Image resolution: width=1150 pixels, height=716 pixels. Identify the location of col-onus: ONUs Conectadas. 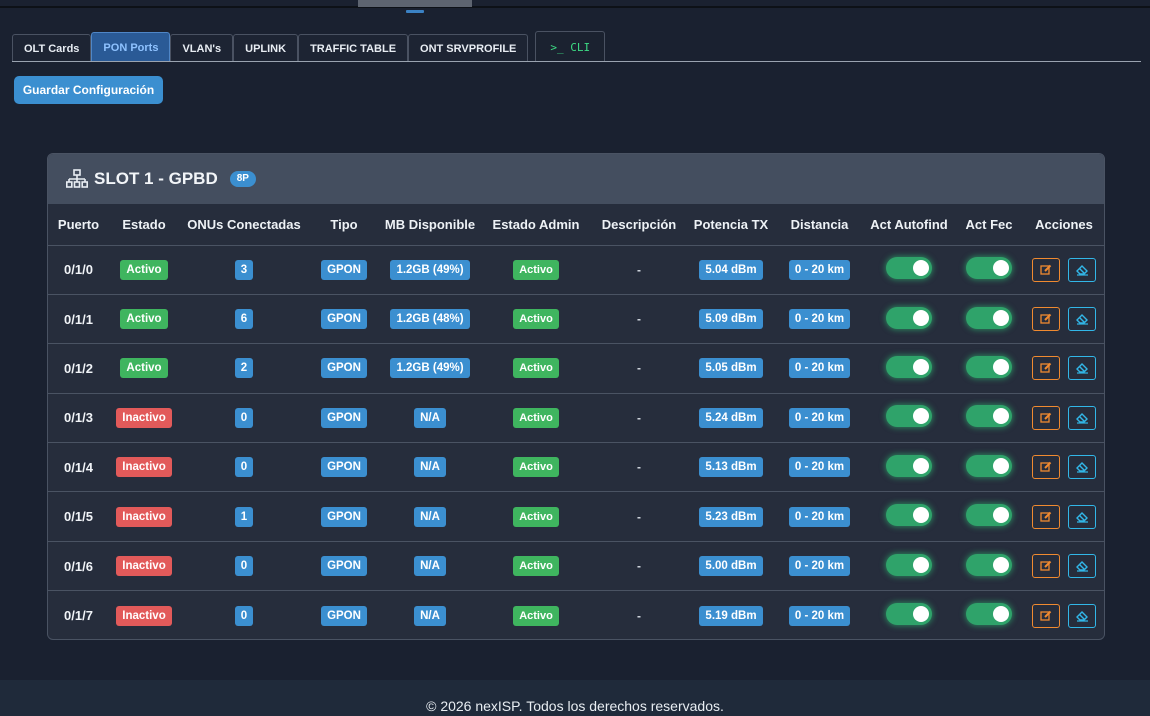
(244, 225).